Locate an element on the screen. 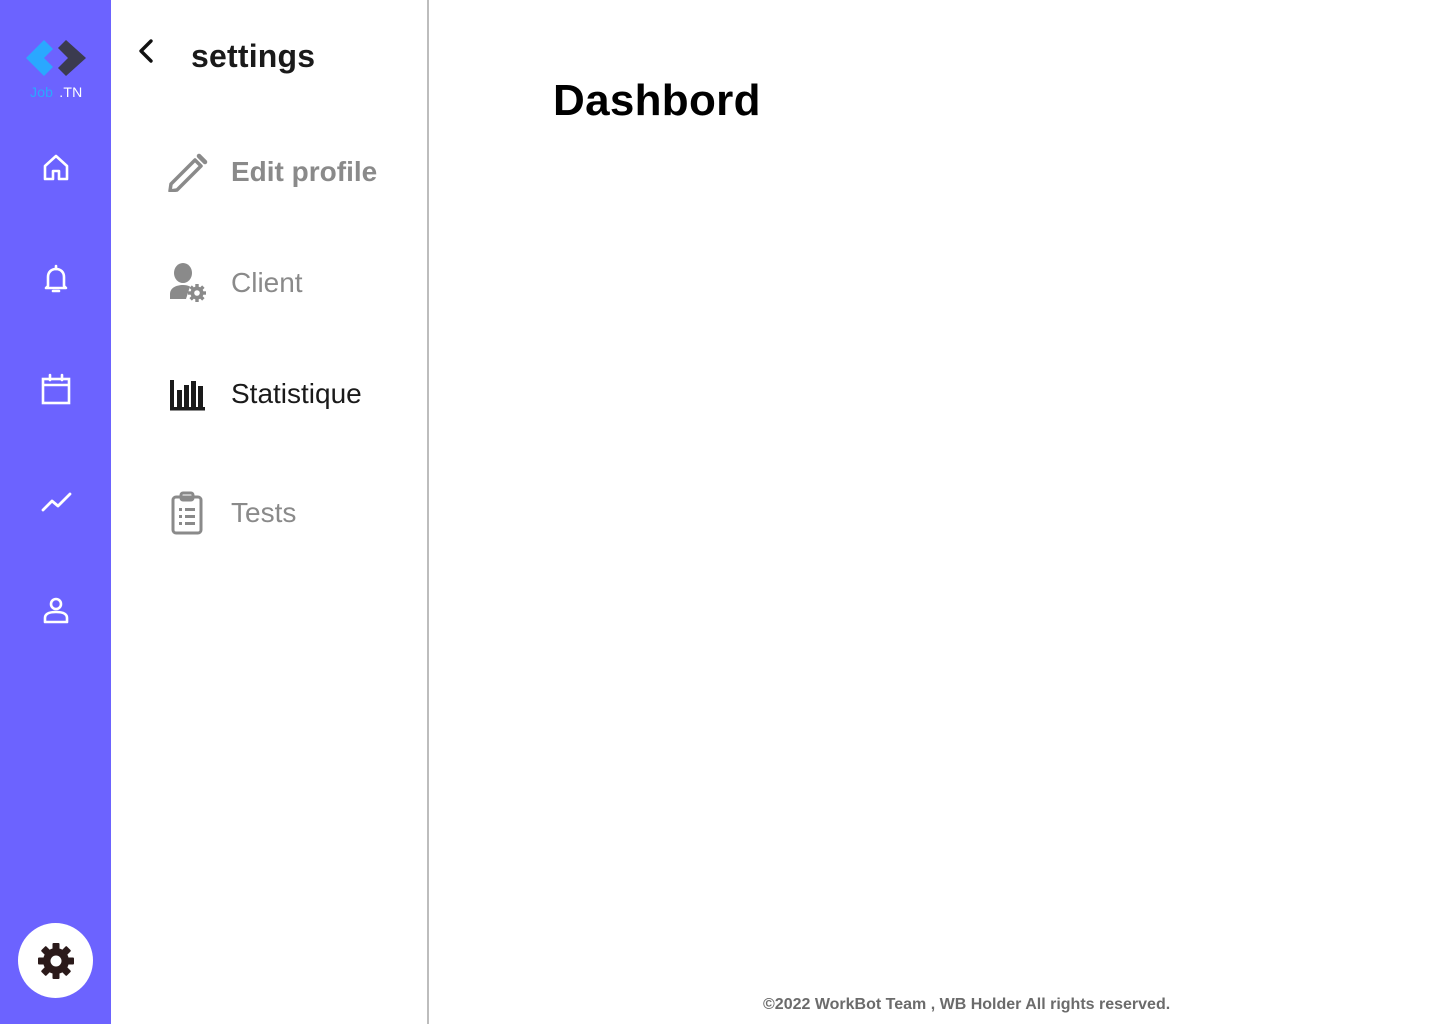  menu-item-label: Client is located at coordinates (267, 282).